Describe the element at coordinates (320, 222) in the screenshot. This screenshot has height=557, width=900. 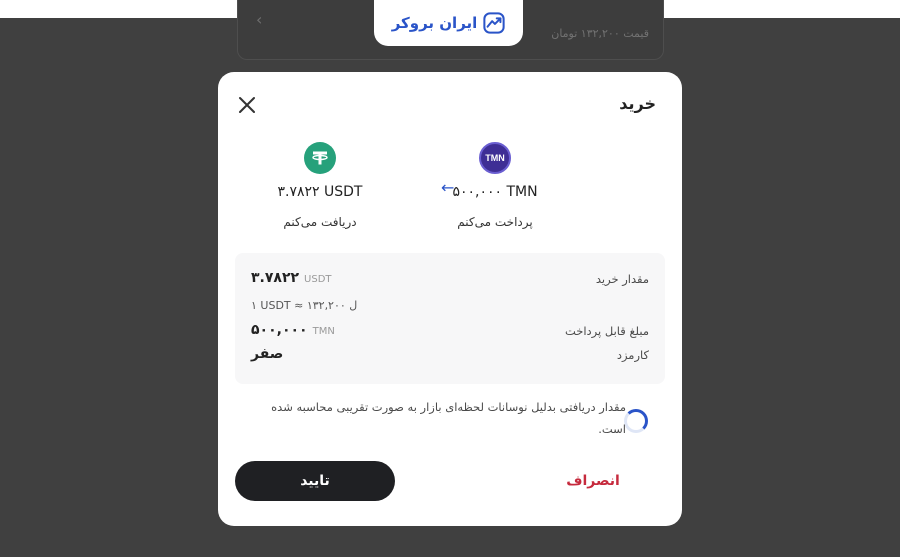
I see `receive-label: دریافت می‌کنم` at that location.